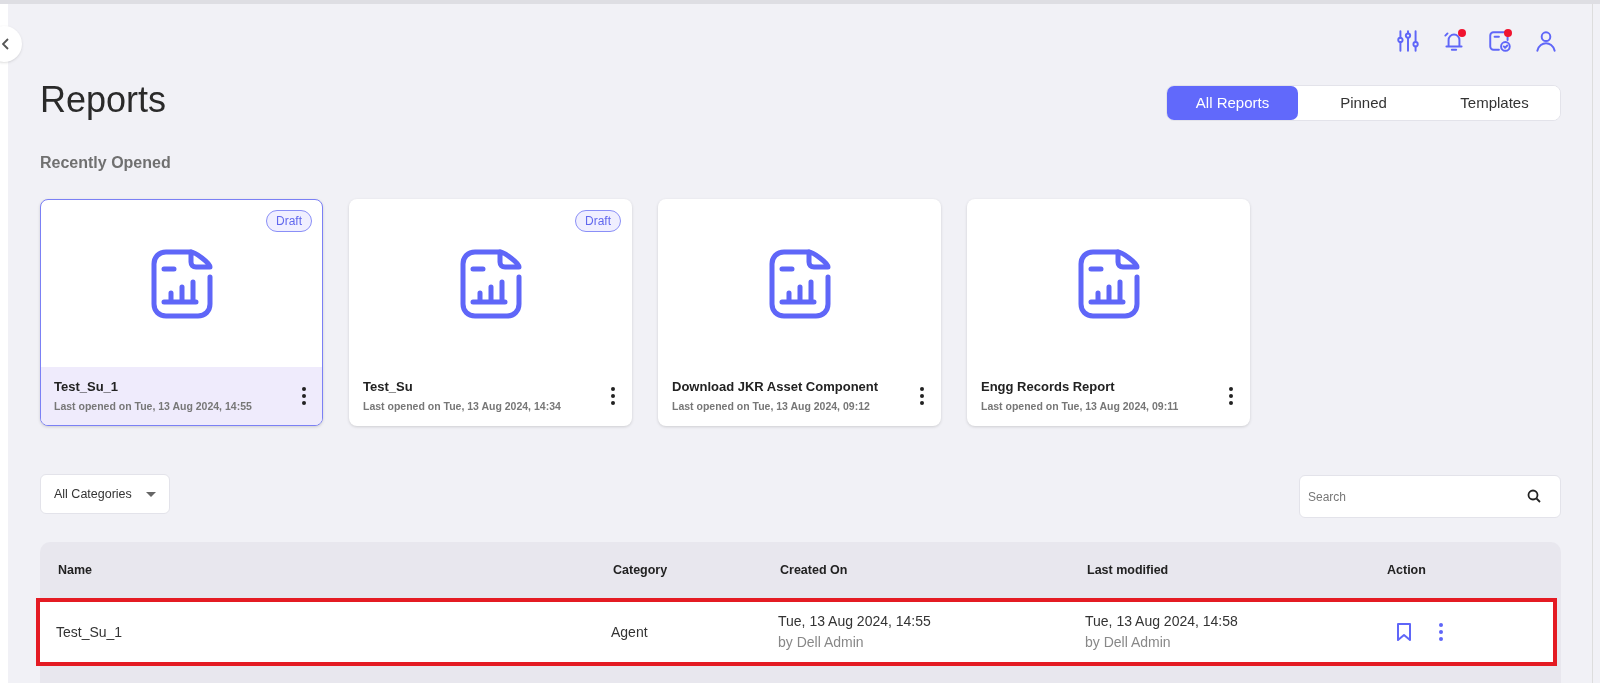 The height and width of the screenshot is (683, 1600). Describe the element at coordinates (87, 387) in the screenshot. I see `card-title: Test_Su_1` at that location.